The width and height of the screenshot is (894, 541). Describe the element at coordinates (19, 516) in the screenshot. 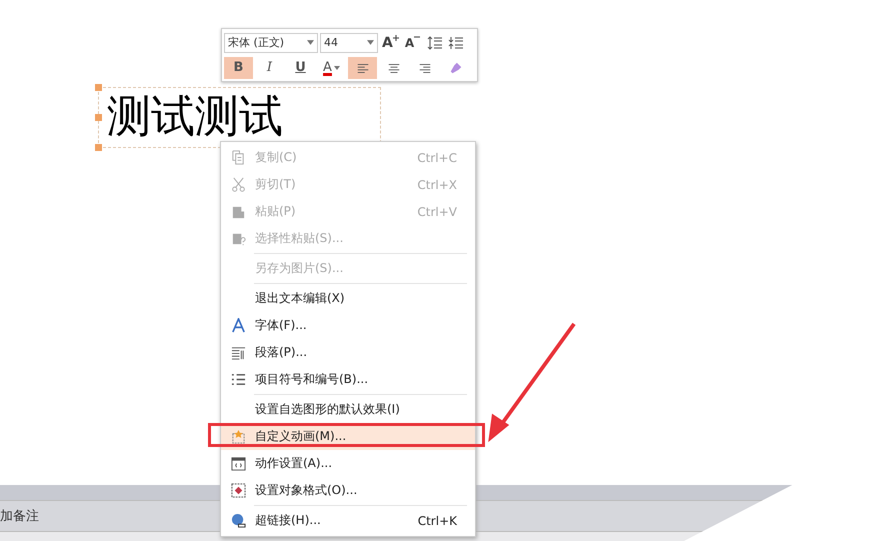

I see `notes-placeholder: 加备注` at that location.